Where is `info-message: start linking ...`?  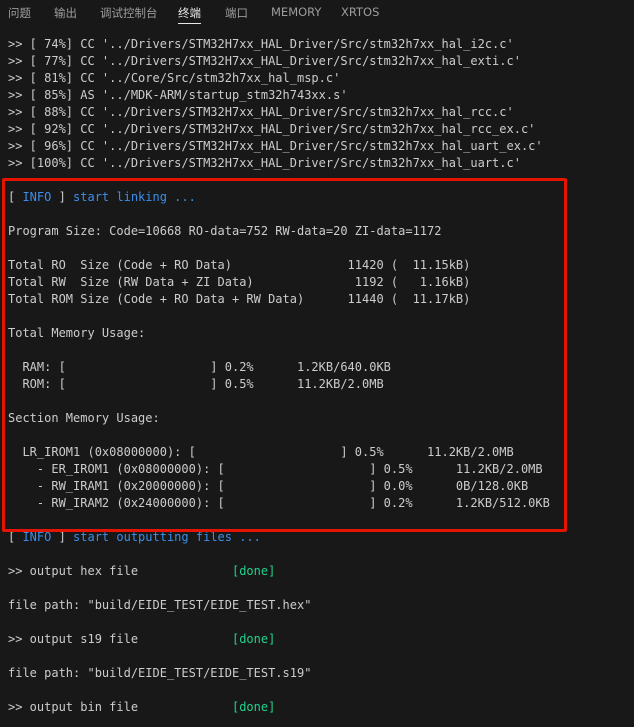
info-message: start linking ... is located at coordinates (130, 197).